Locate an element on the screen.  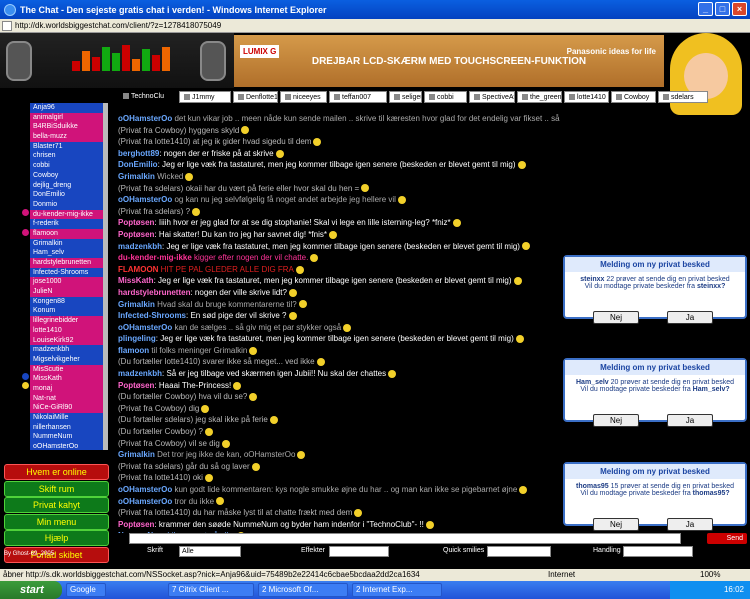
user-list-item: NiCe-GiRl90 is located at coordinates (66, 408).